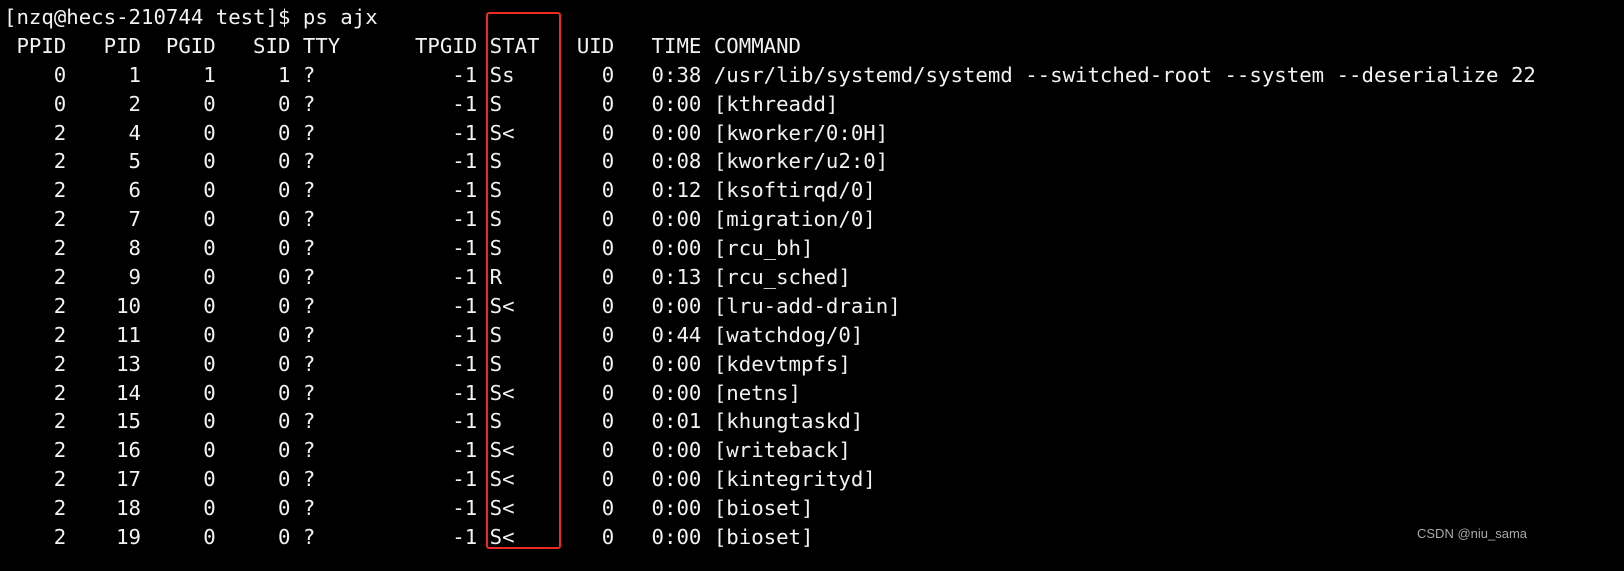 This screenshot has width=1624, height=571. What do you see at coordinates (788, 421) in the screenshot?
I see `command-cell: [khungtaskd]` at bounding box center [788, 421].